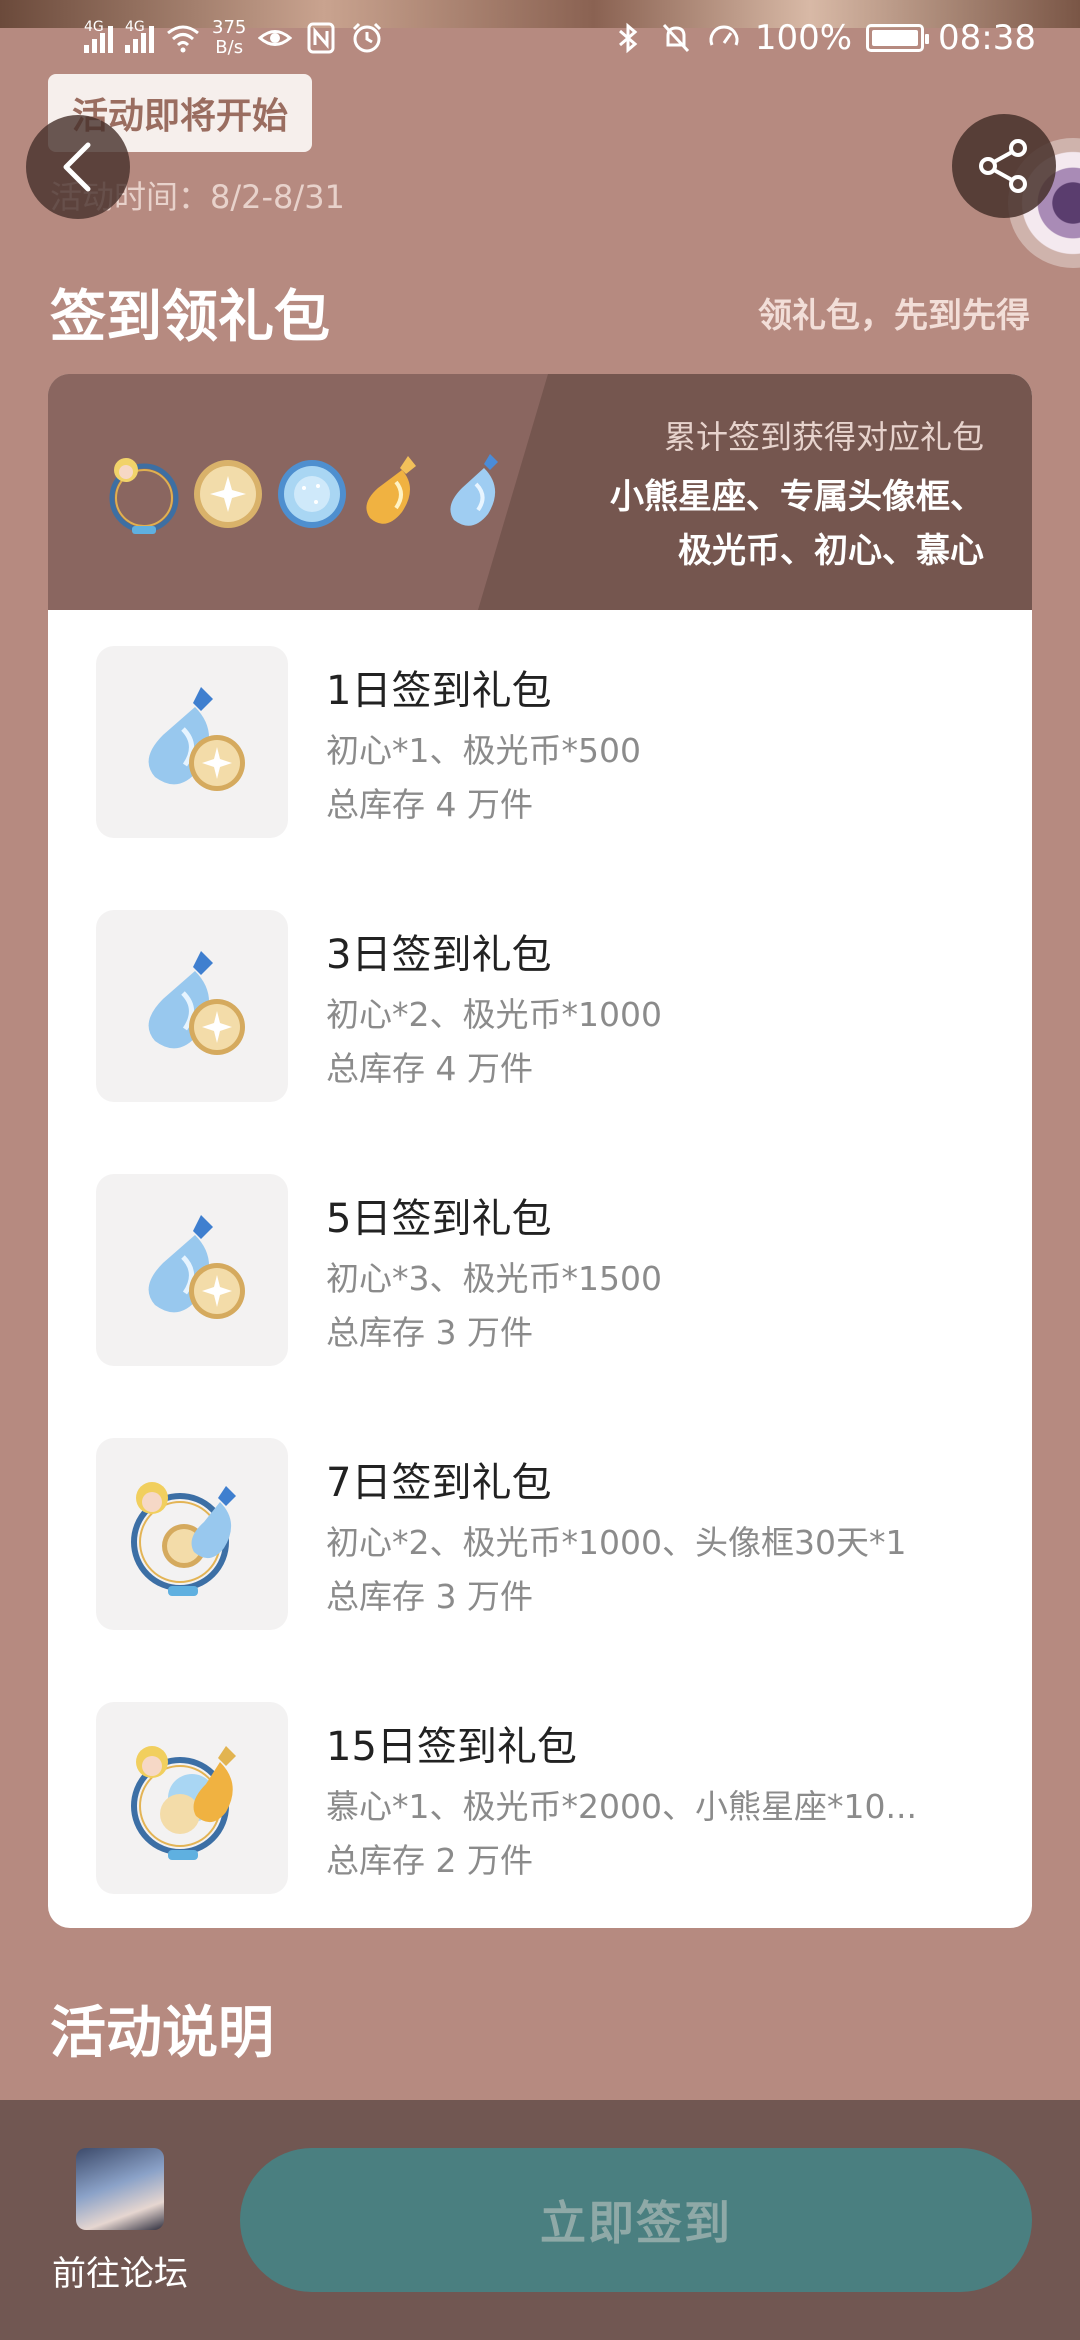 The height and width of the screenshot is (2340, 1080). I want to click on checkin-section-subtitle: 领礼包，先到先得, so click(894, 316).